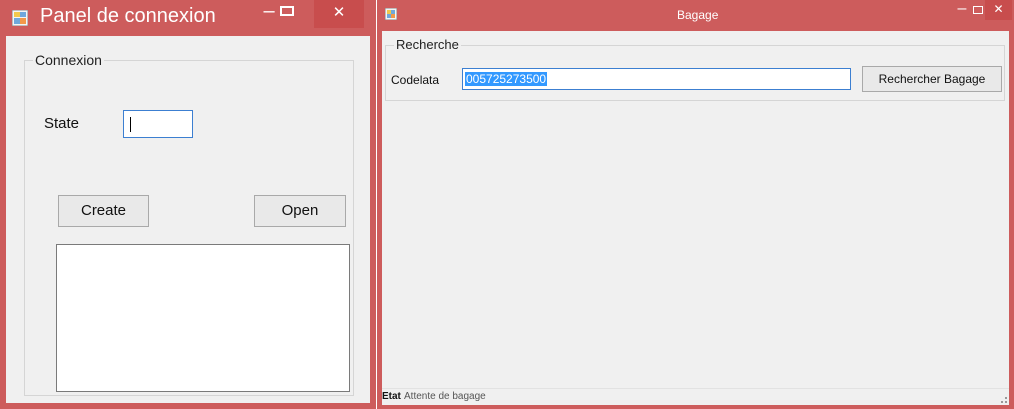 Image resolution: width=1014 pixels, height=409 pixels. Describe the element at coordinates (932, 79) in the screenshot. I see `search-bagage-button: Rechercher Bagage` at that location.